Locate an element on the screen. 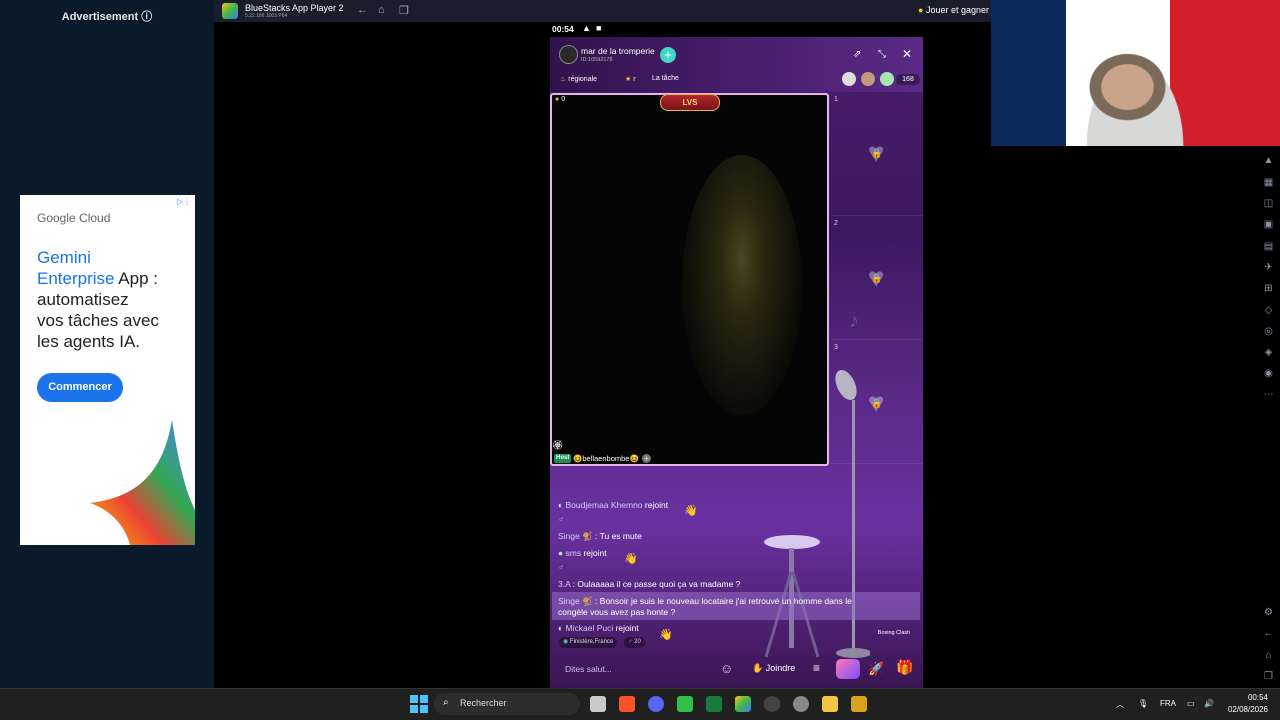 The image size is (1280, 720). settings-taskbar-icon is located at coordinates (801, 704).